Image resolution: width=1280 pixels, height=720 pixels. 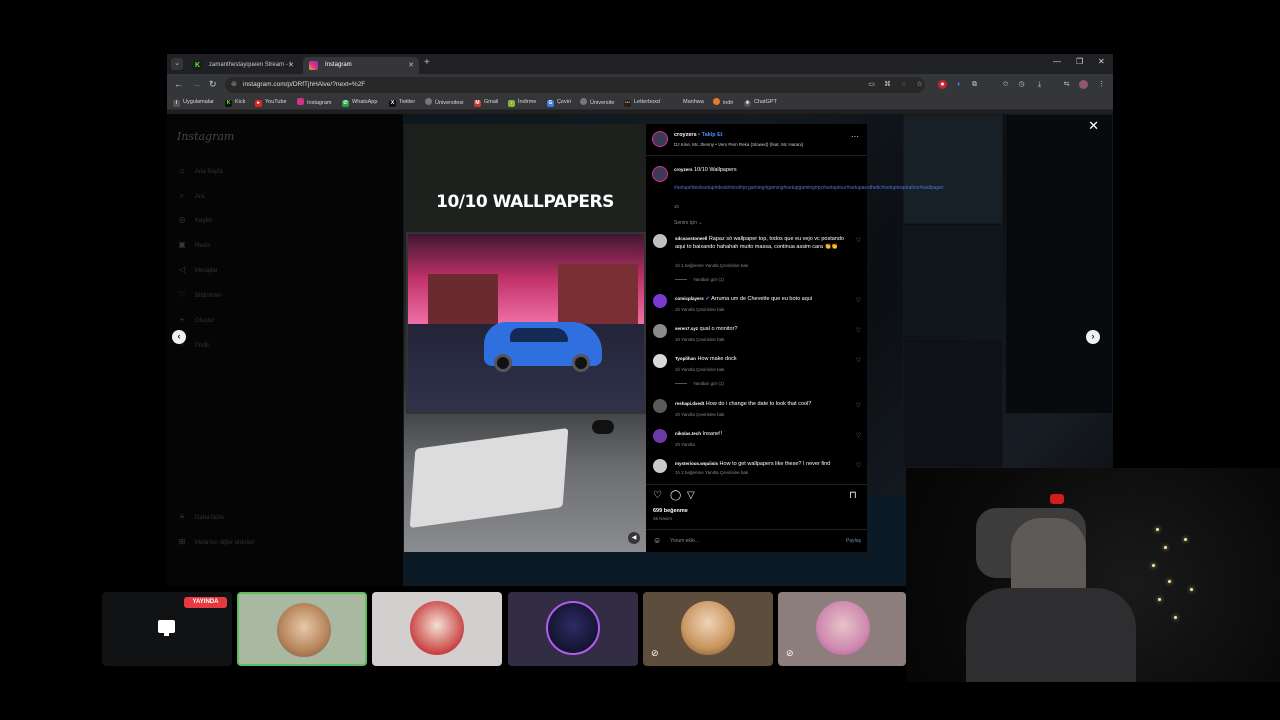 What do you see at coordinates (919, 84) in the screenshot?
I see `bookmark-star-icon: ☆` at bounding box center [919, 84].